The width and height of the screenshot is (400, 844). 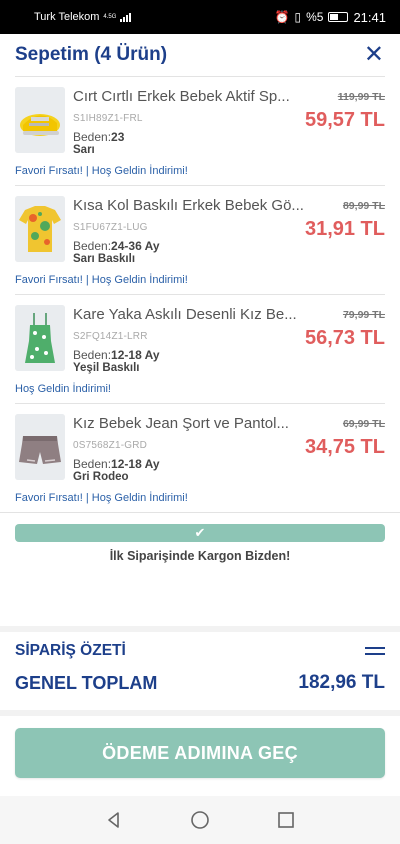 What do you see at coordinates (84, 150) in the screenshot?
I see `product-color: Sarı` at bounding box center [84, 150].